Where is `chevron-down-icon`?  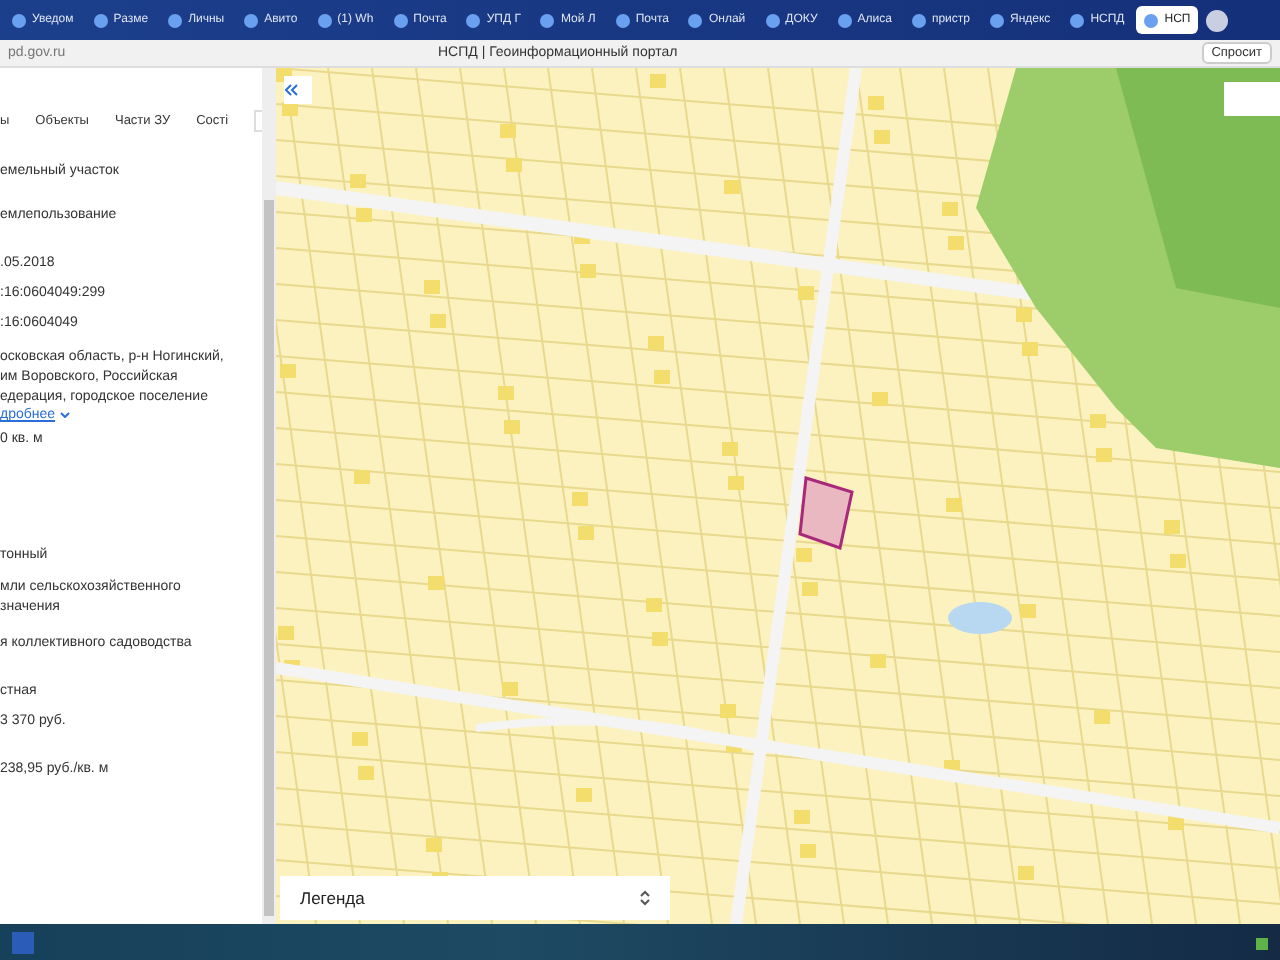 chevron-down-icon is located at coordinates (64, 415).